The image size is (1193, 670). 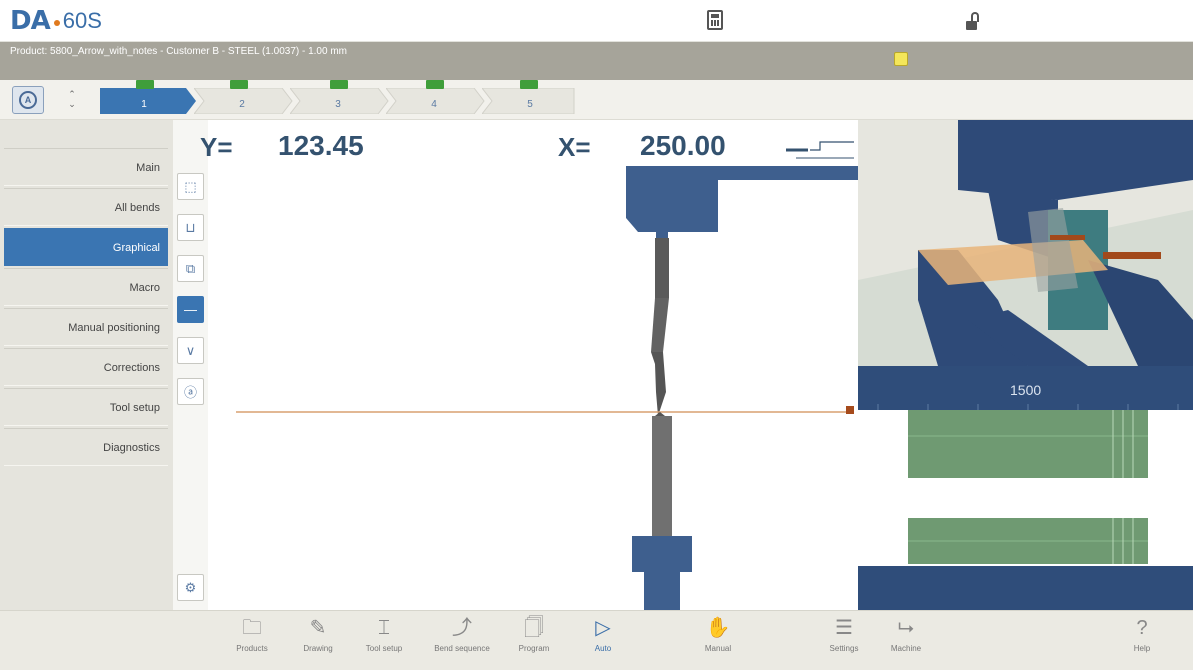 I want to click on hand-icon: ✋, so click(x=718, y=628).